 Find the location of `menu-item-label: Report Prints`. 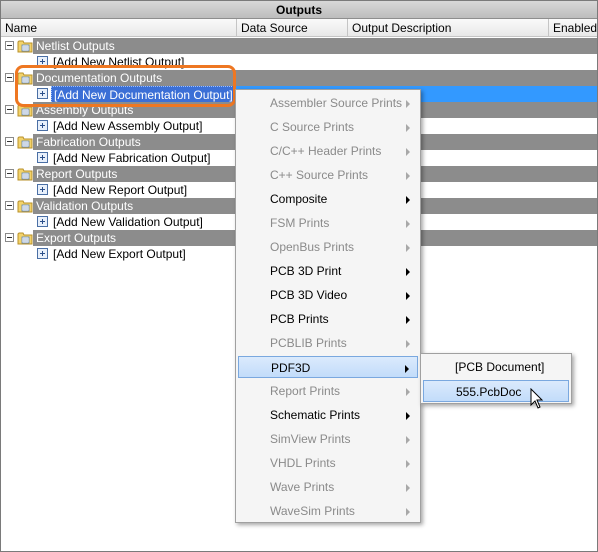

menu-item-label: Report Prints is located at coordinates (305, 391).